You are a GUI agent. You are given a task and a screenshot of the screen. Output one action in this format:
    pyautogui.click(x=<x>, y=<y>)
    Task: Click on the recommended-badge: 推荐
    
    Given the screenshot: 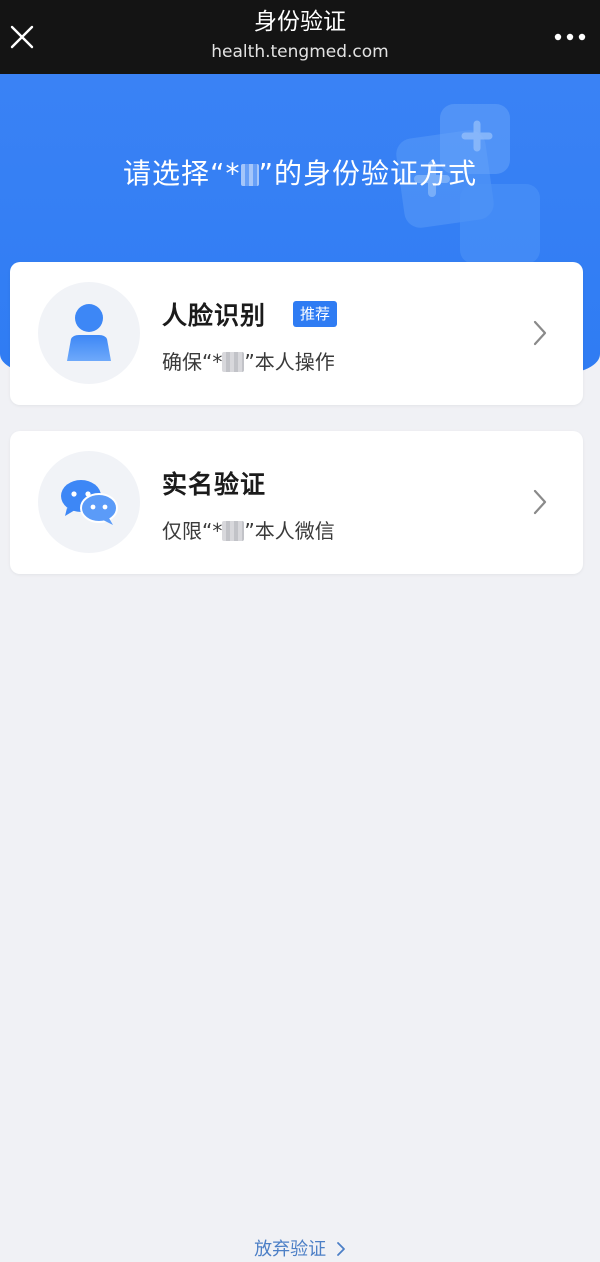 What is the action you would take?
    pyautogui.click(x=315, y=314)
    